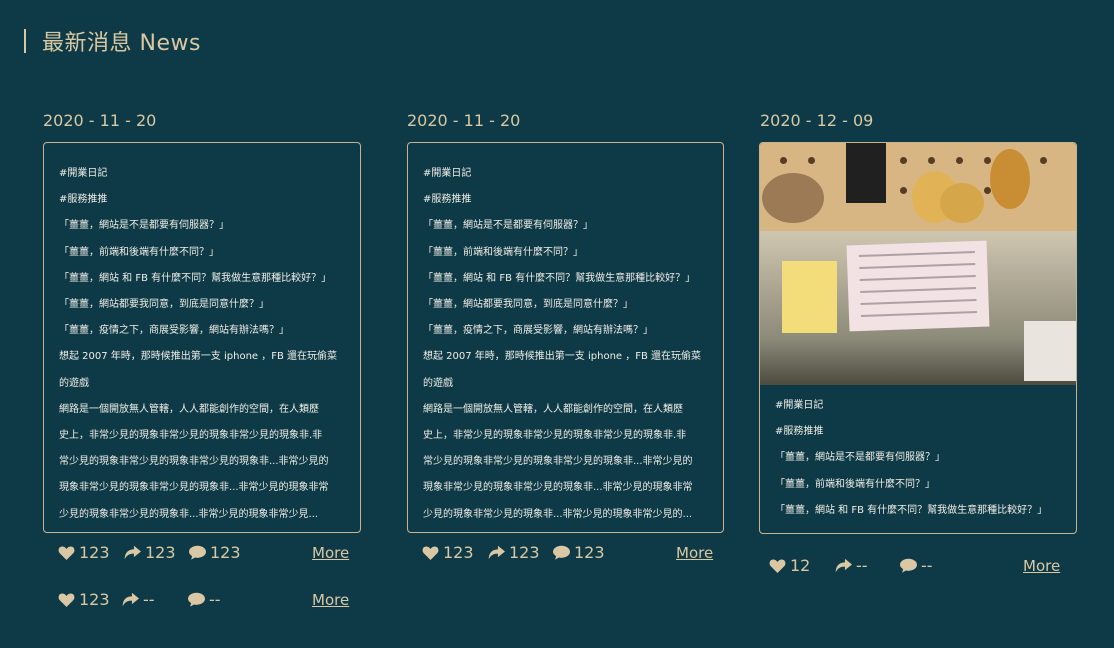 The height and width of the screenshot is (648, 1114). I want to click on card-1-date: 2020 - 11 - 20, so click(100, 120).